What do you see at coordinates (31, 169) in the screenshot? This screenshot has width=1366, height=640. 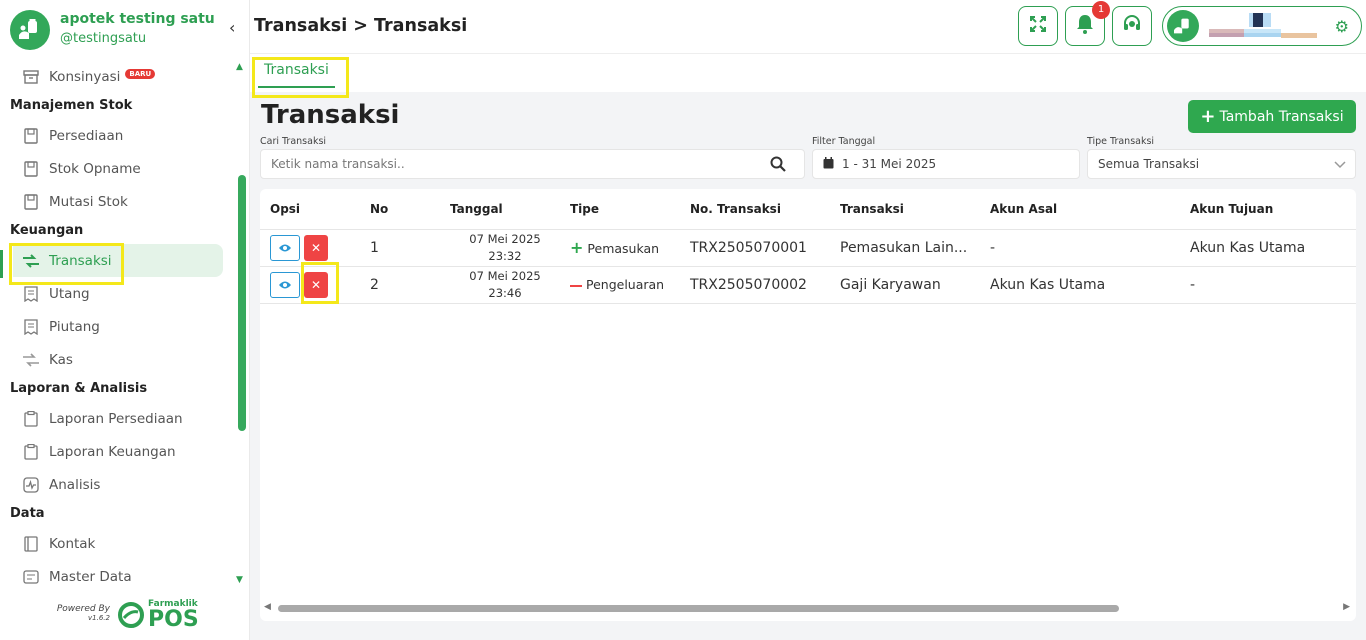 I see `box-check-icon` at bounding box center [31, 169].